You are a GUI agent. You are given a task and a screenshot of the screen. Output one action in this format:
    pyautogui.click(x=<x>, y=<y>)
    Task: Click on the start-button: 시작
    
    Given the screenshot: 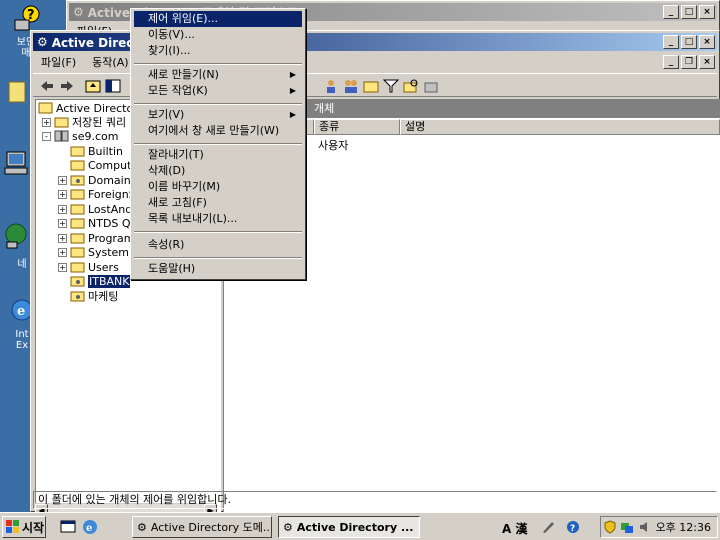 What is the action you would take?
    pyautogui.click(x=24, y=527)
    